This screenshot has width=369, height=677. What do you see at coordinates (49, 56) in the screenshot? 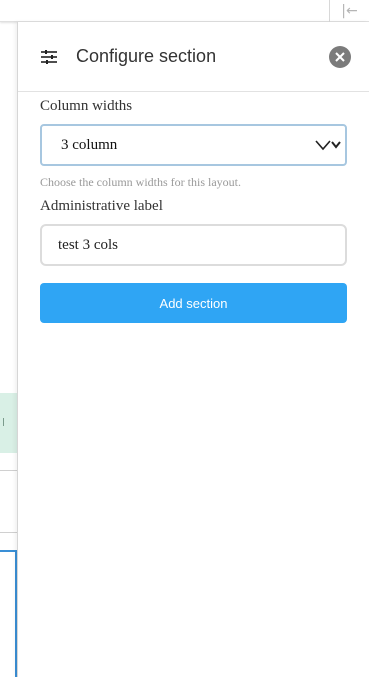
I see `sliders-icon` at bounding box center [49, 56].